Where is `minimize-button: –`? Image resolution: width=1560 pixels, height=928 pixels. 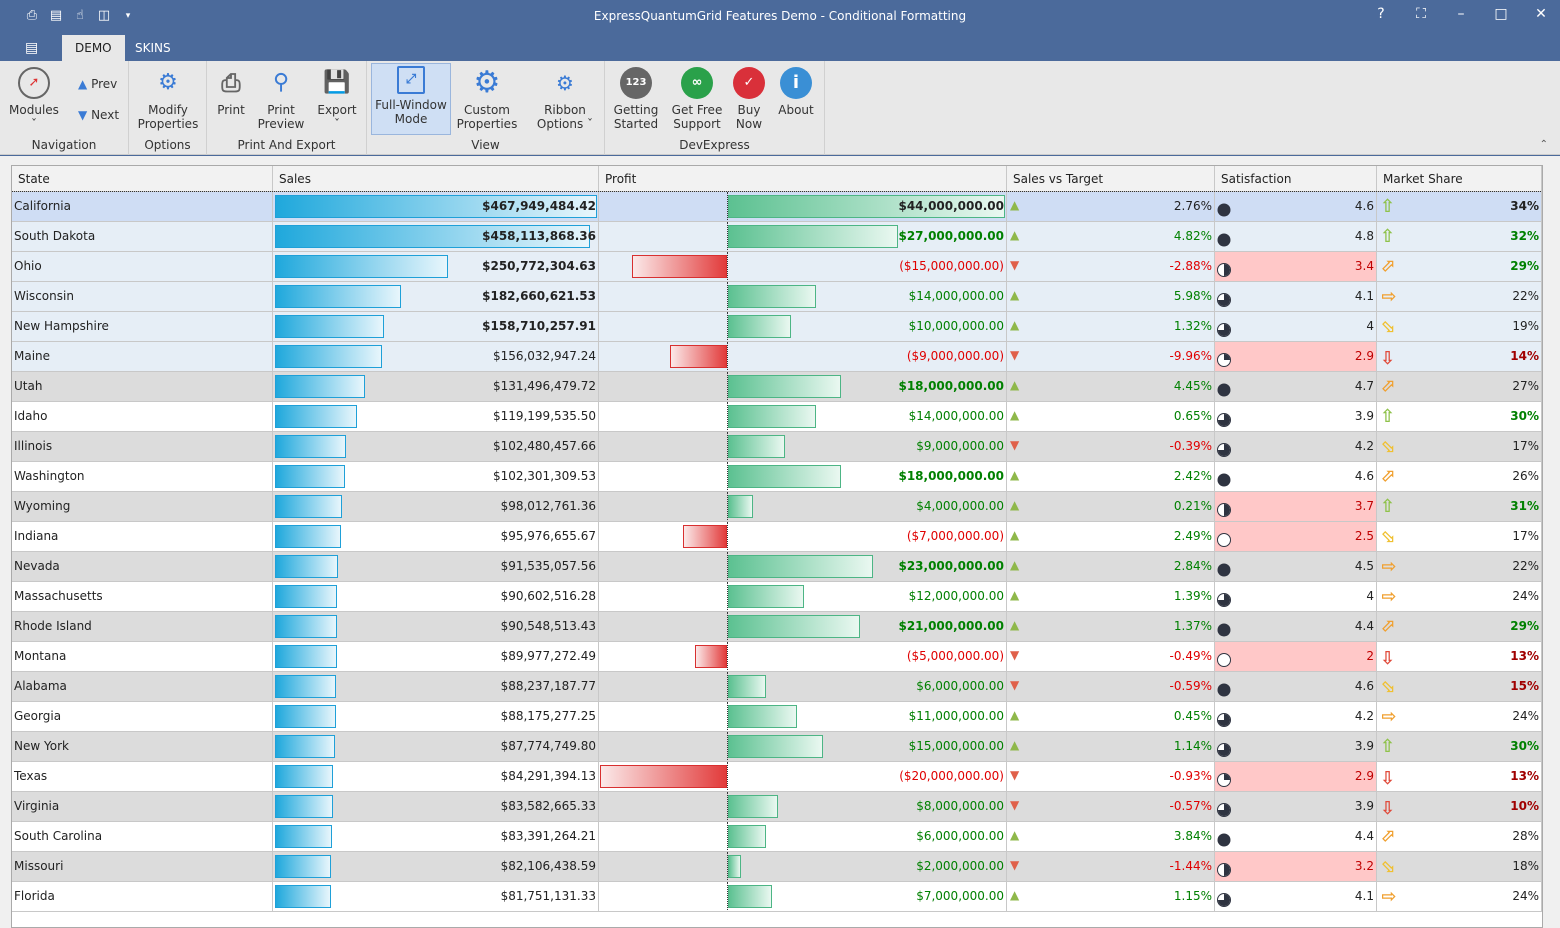
minimize-button: – is located at coordinates (1461, 14).